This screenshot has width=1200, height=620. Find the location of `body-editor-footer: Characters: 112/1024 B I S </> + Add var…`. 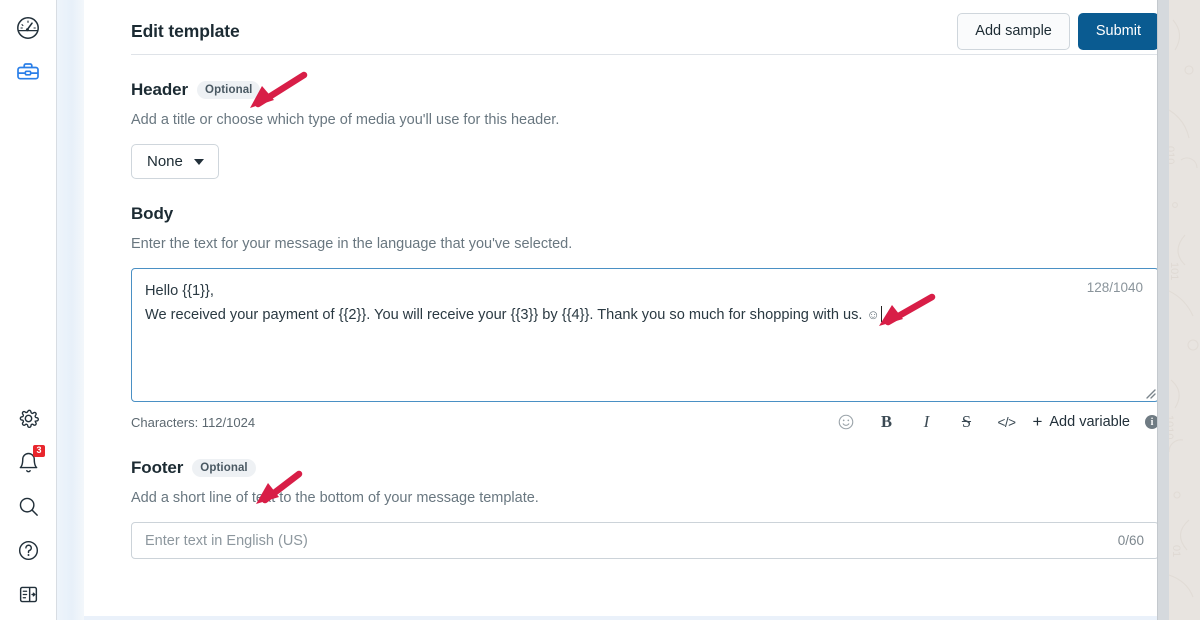

body-editor-footer: Characters: 112/1024 B I S </> + Add var… is located at coordinates (645, 422).